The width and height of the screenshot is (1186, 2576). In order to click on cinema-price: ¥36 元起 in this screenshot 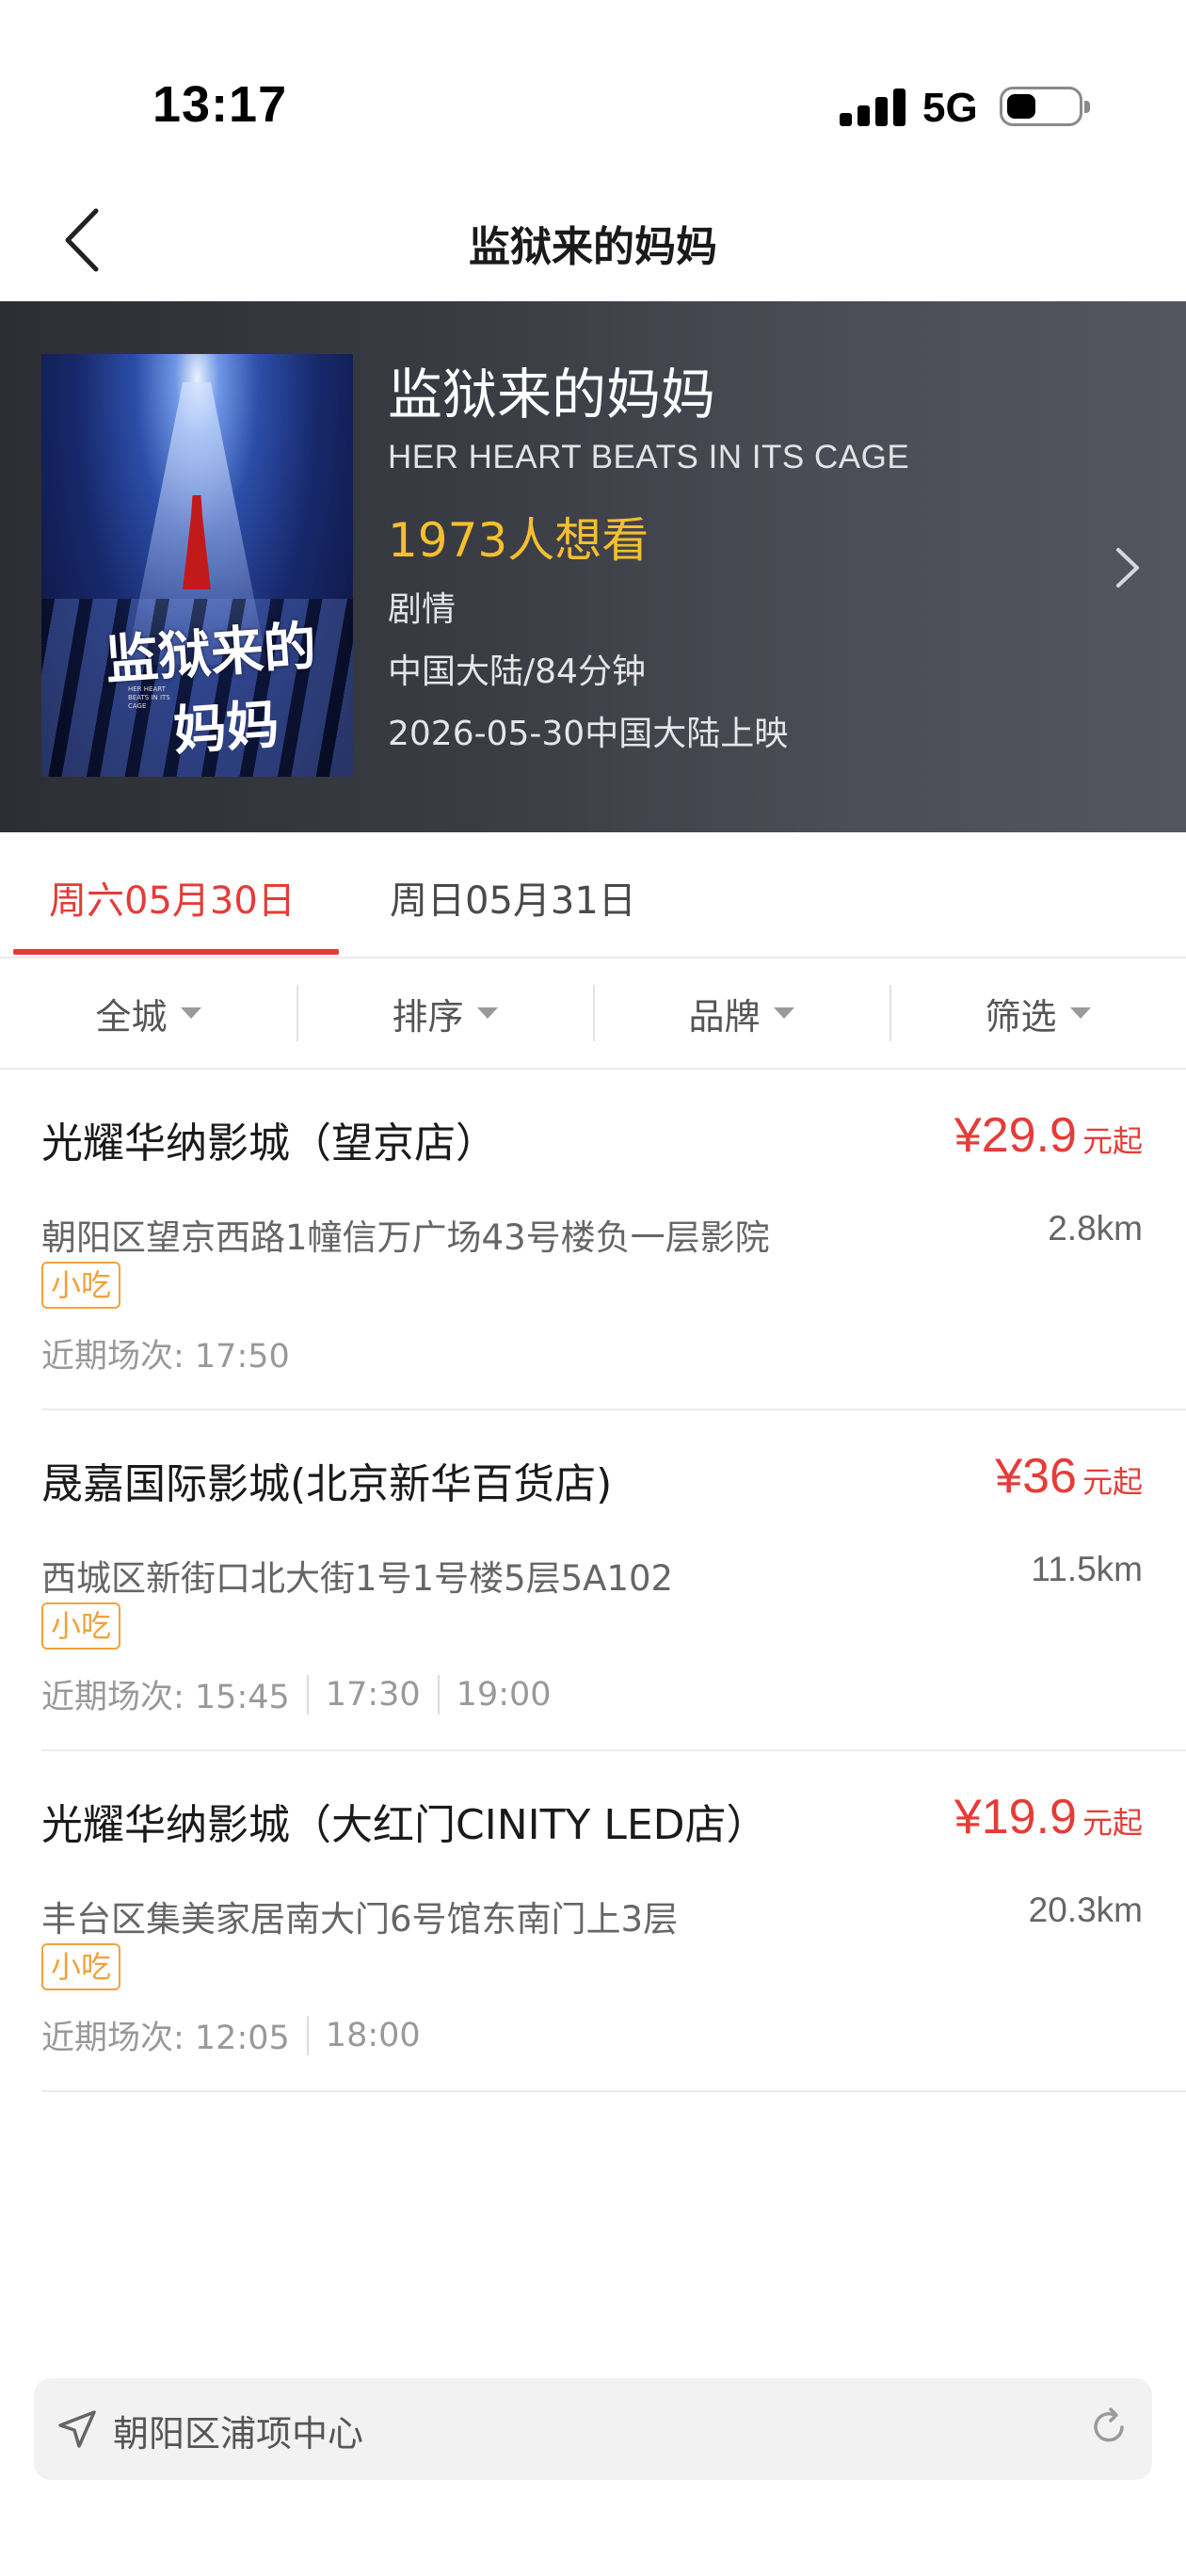, I will do `click(1069, 1476)`.